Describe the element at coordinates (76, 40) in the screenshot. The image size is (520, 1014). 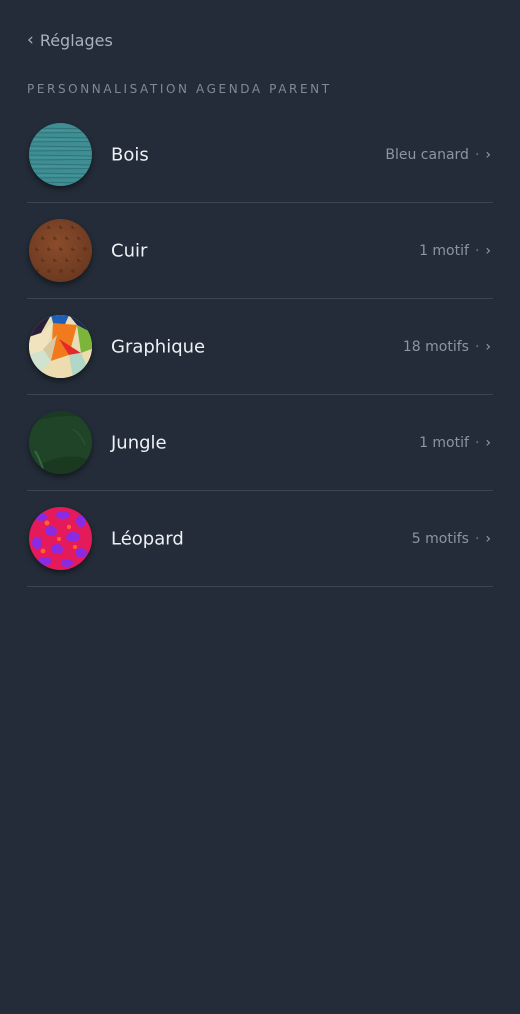
I see `back-label: Réglages` at that location.